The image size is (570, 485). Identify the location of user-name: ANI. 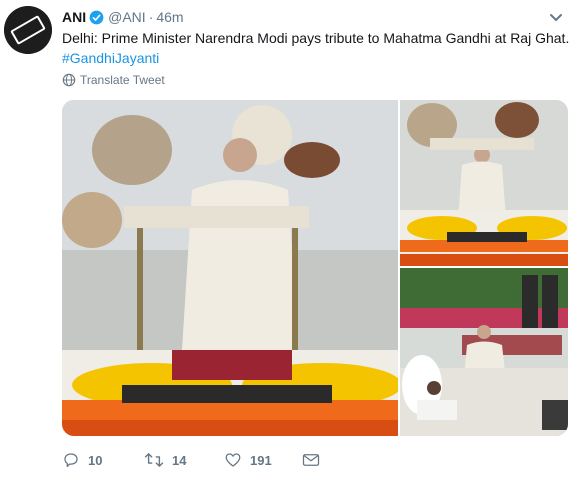
(74, 17).